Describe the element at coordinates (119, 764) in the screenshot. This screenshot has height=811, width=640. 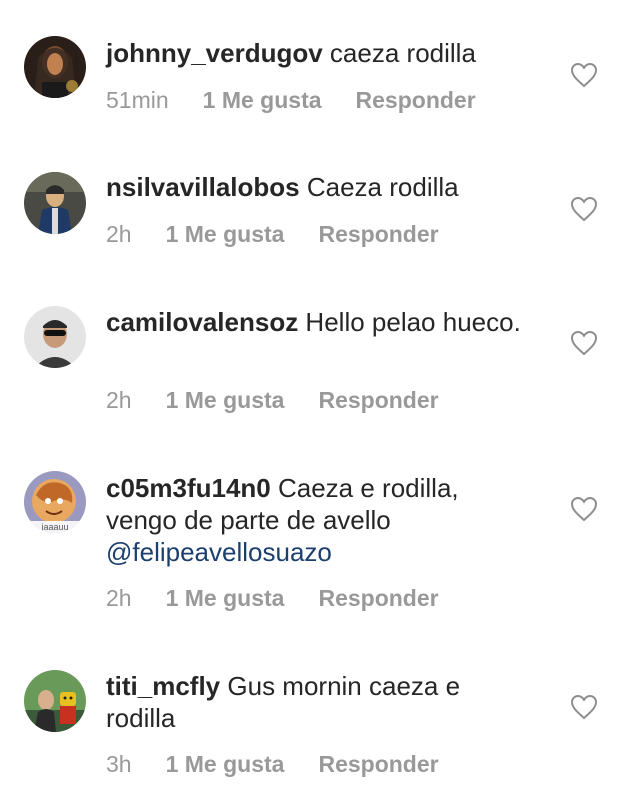
I see `comment-timestamp: 3h` at that location.